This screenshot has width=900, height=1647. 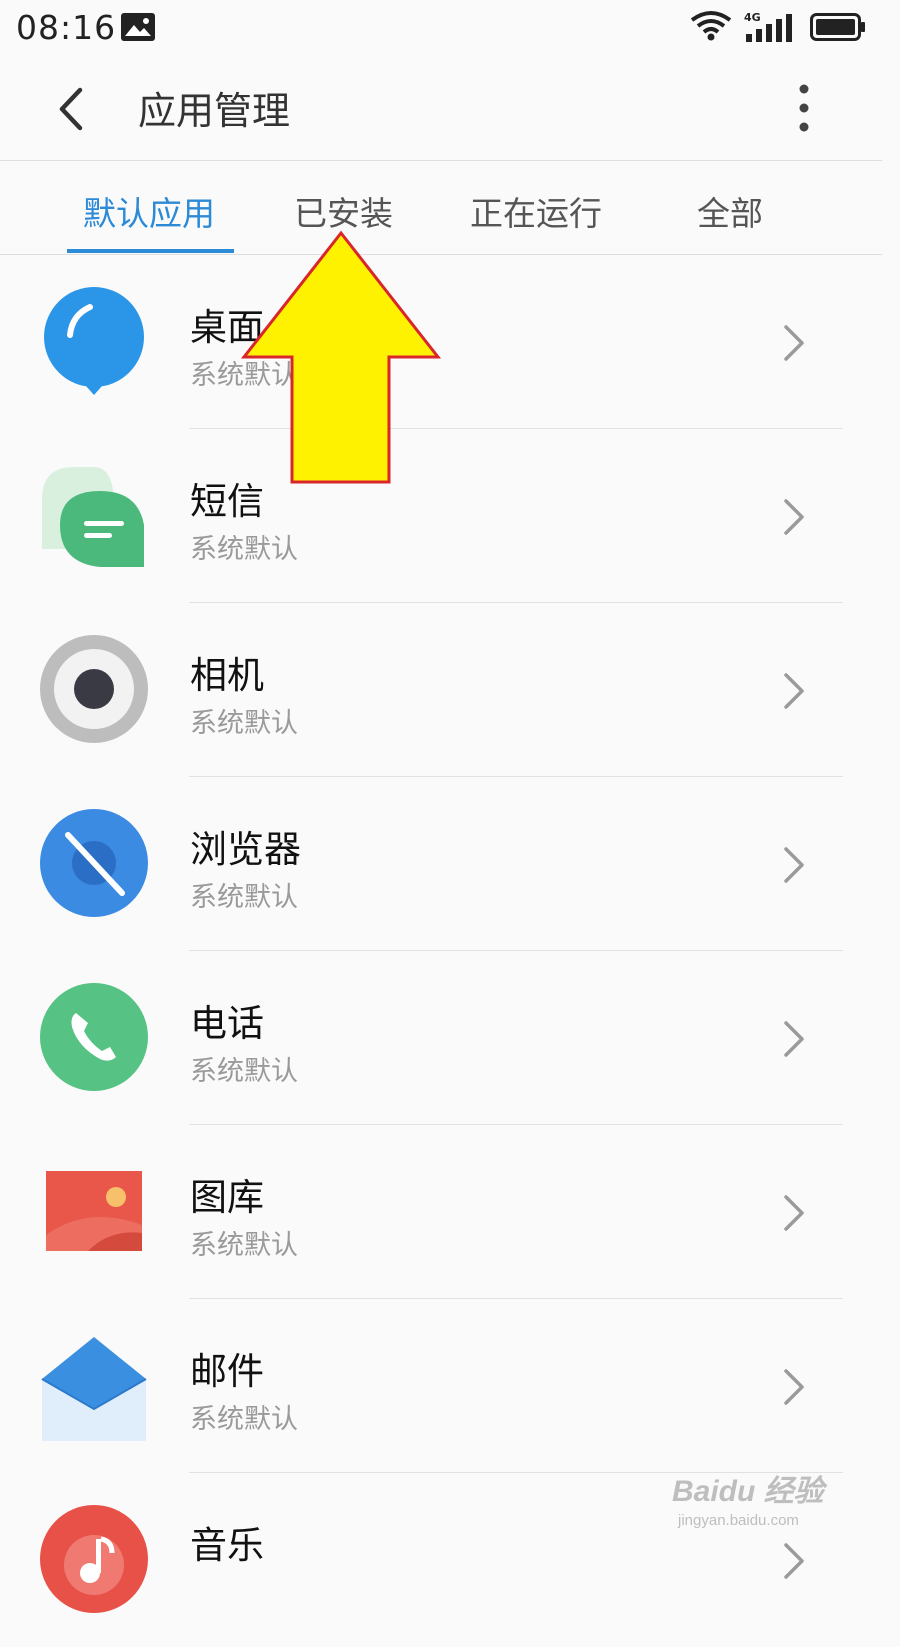 What do you see at coordinates (227, 1197) in the screenshot?
I see `app-name: 图库` at bounding box center [227, 1197].